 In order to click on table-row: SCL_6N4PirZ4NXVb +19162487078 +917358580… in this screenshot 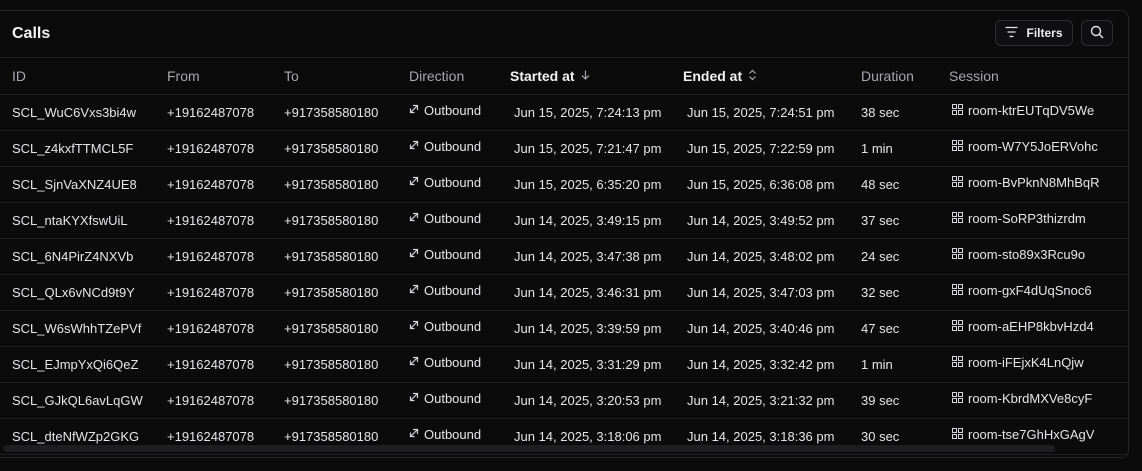, I will do `click(564, 257)`.